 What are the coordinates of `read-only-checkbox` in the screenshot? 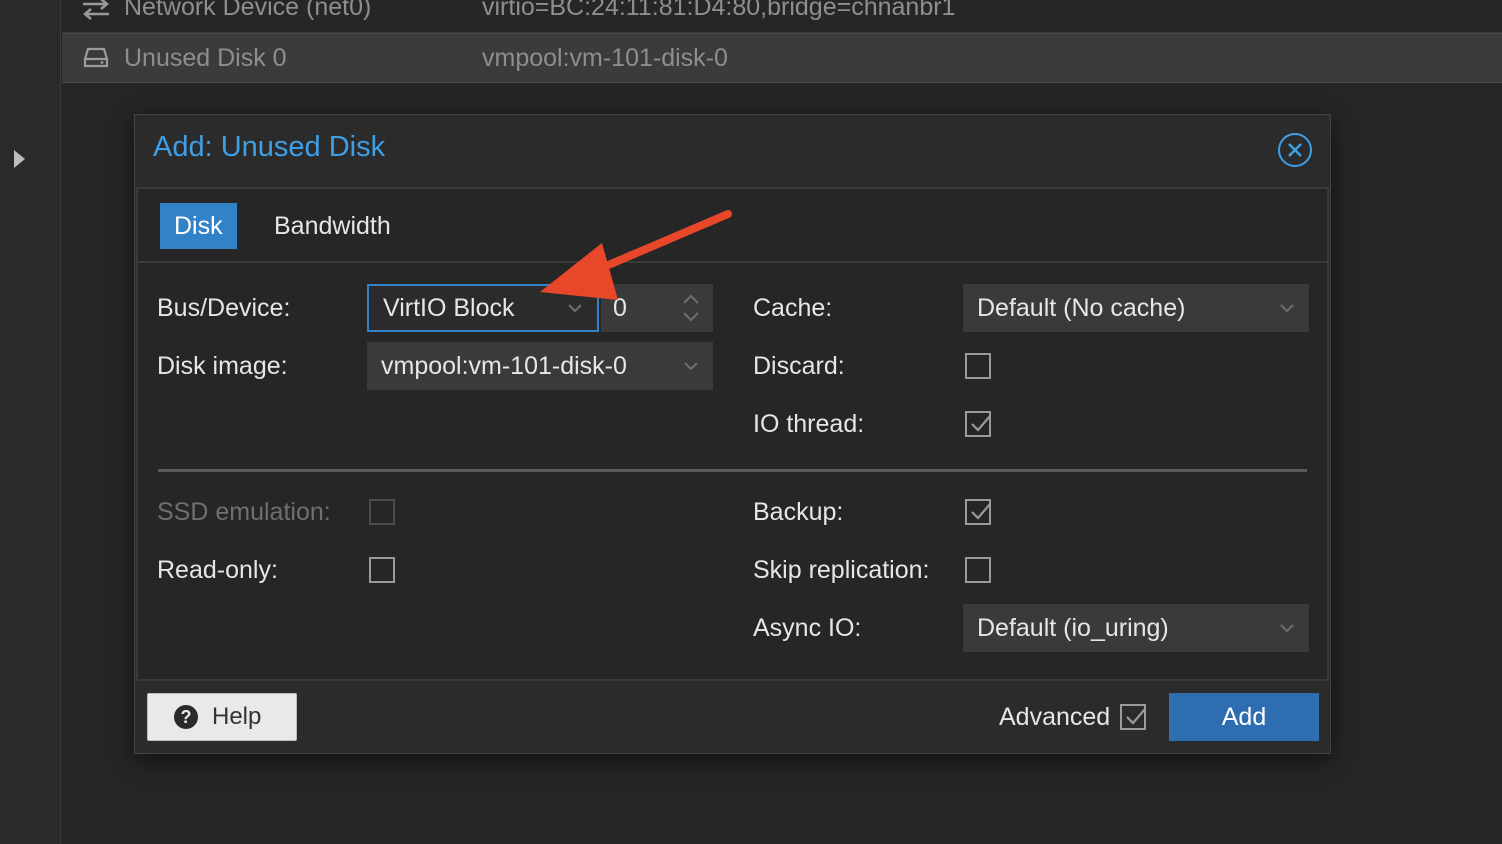 It's located at (382, 570).